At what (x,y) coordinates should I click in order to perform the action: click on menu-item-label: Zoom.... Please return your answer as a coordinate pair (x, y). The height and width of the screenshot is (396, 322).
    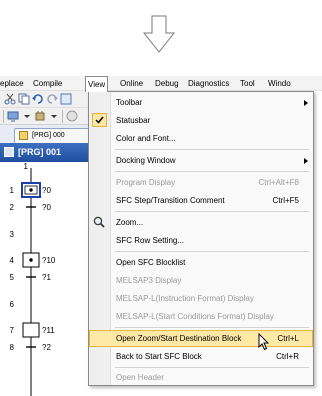
    Looking at the image, I should click on (130, 222).